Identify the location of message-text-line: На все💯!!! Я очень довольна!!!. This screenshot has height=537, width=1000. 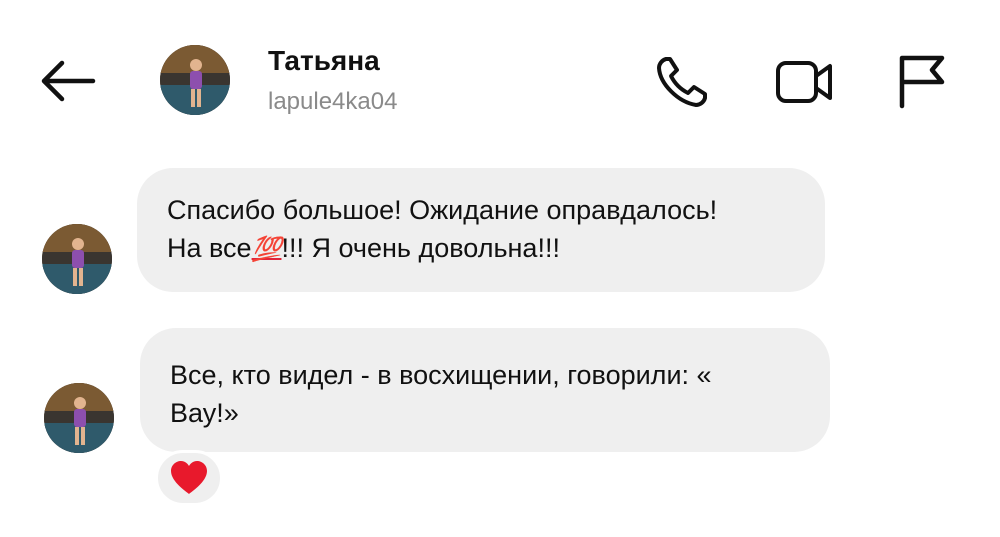
(481, 249).